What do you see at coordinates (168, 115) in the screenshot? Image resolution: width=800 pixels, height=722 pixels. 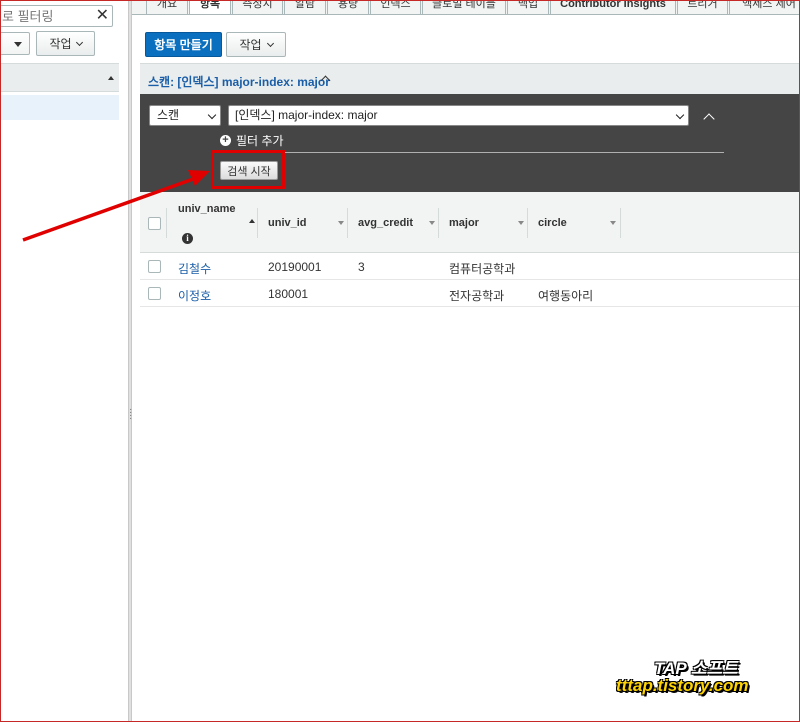 I see `operation-select-value: 스캔` at bounding box center [168, 115].